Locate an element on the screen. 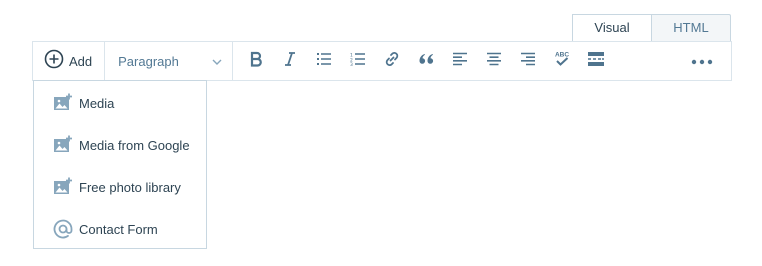 This screenshot has height=266, width=762. read-more-icon is located at coordinates (596, 61).